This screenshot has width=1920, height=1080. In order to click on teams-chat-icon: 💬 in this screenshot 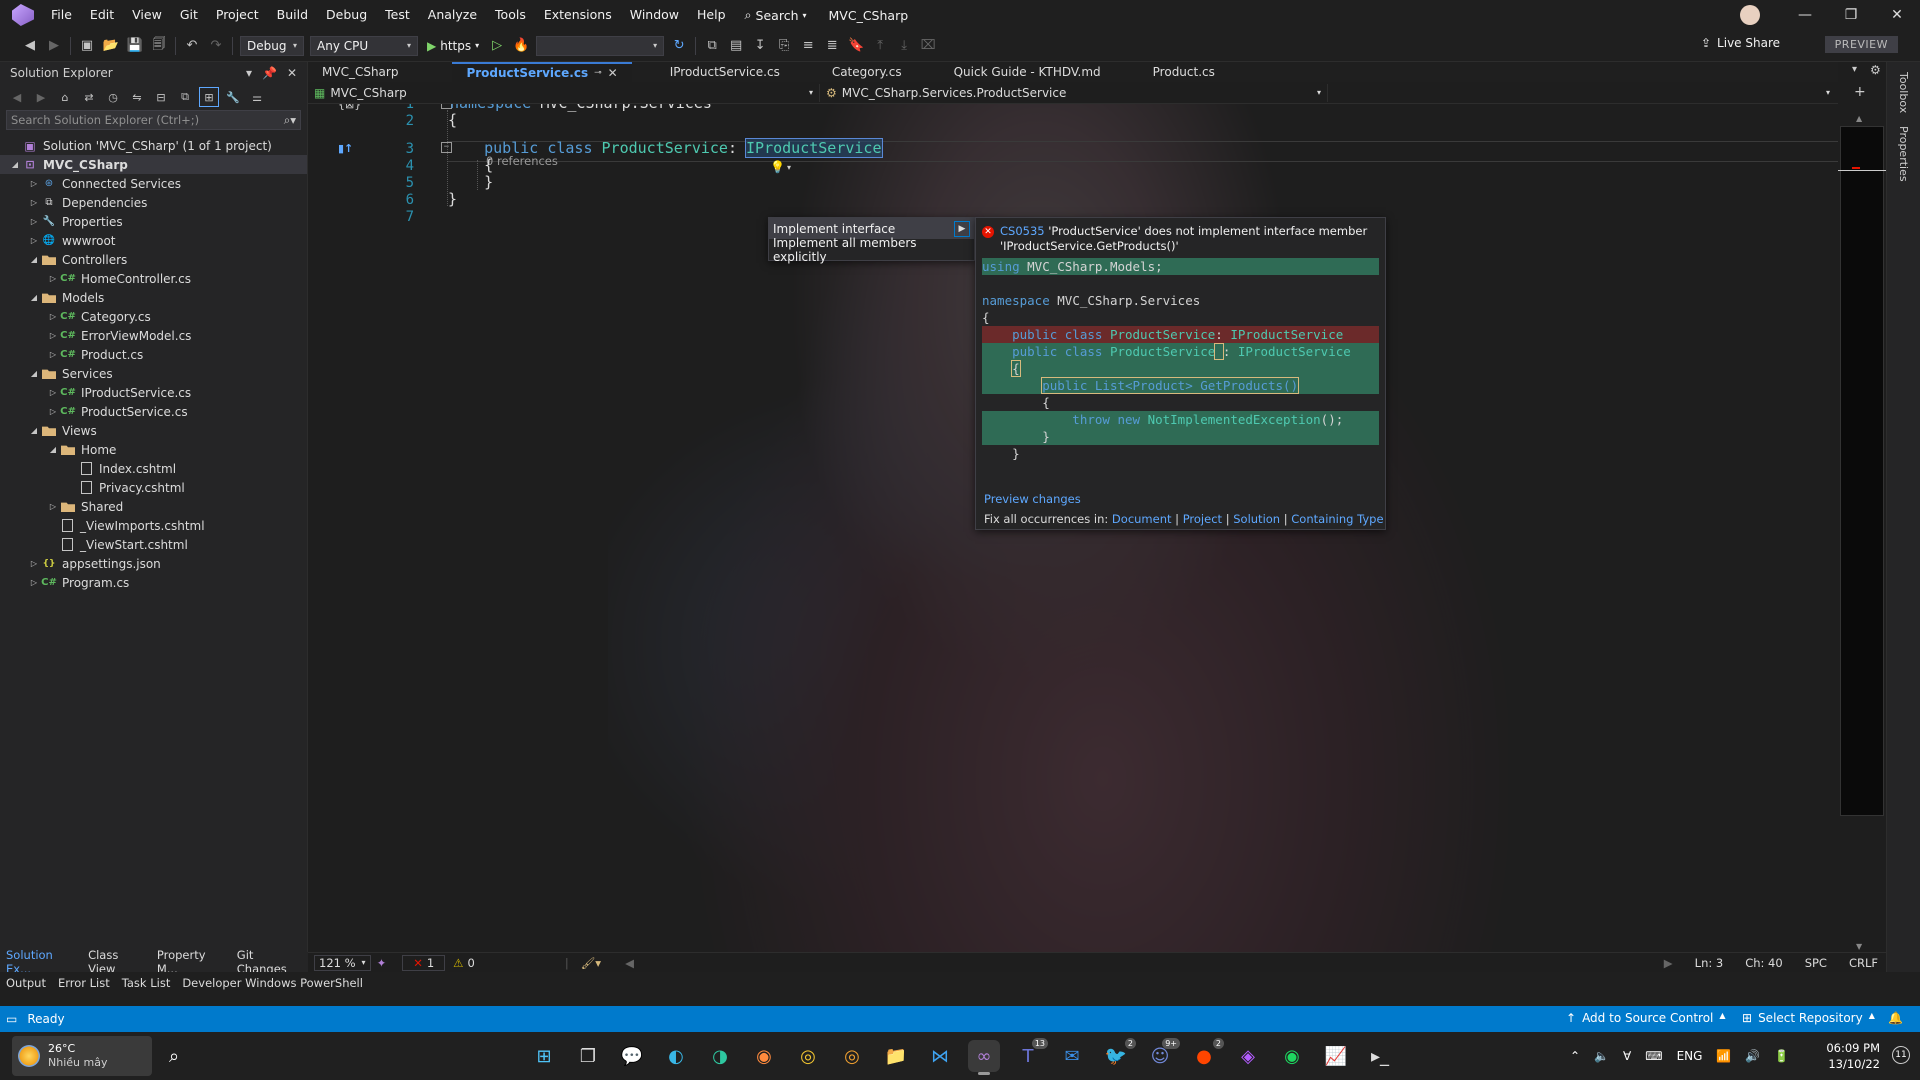, I will do `click(632, 1056)`.